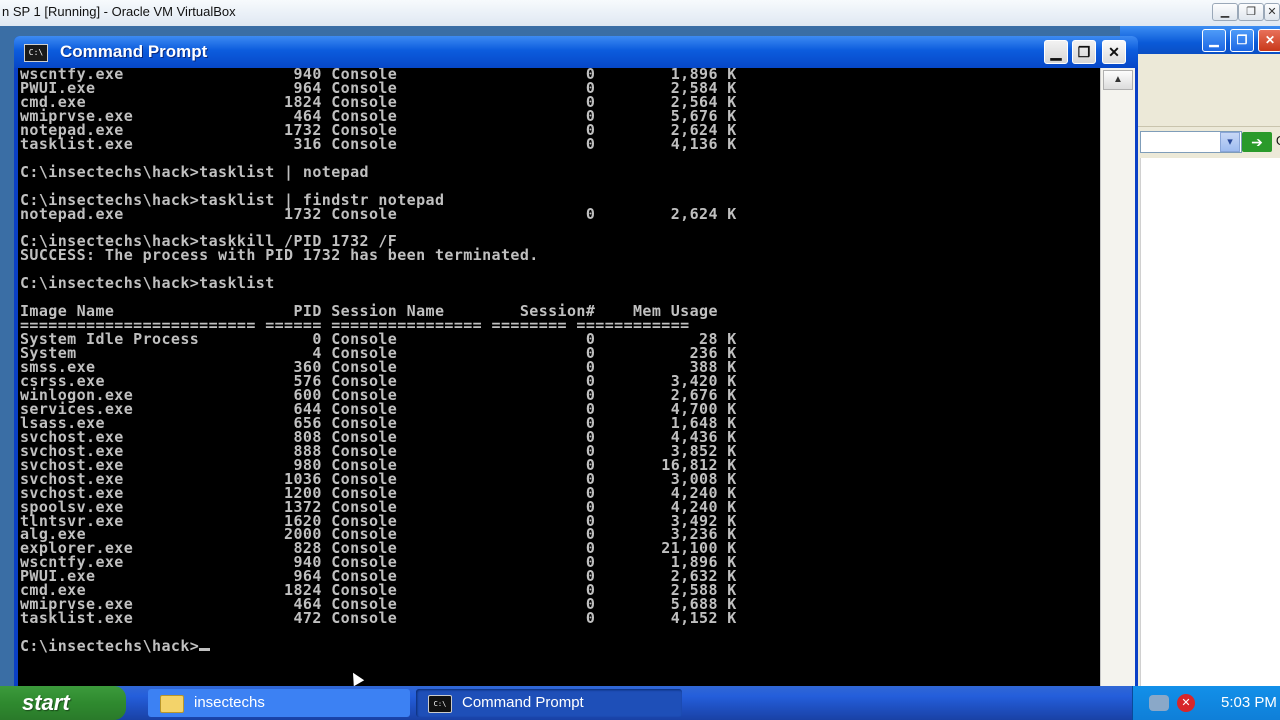  Describe the element at coordinates (523, 702) in the screenshot. I see `taskbar-item-label: Command Prompt` at that location.